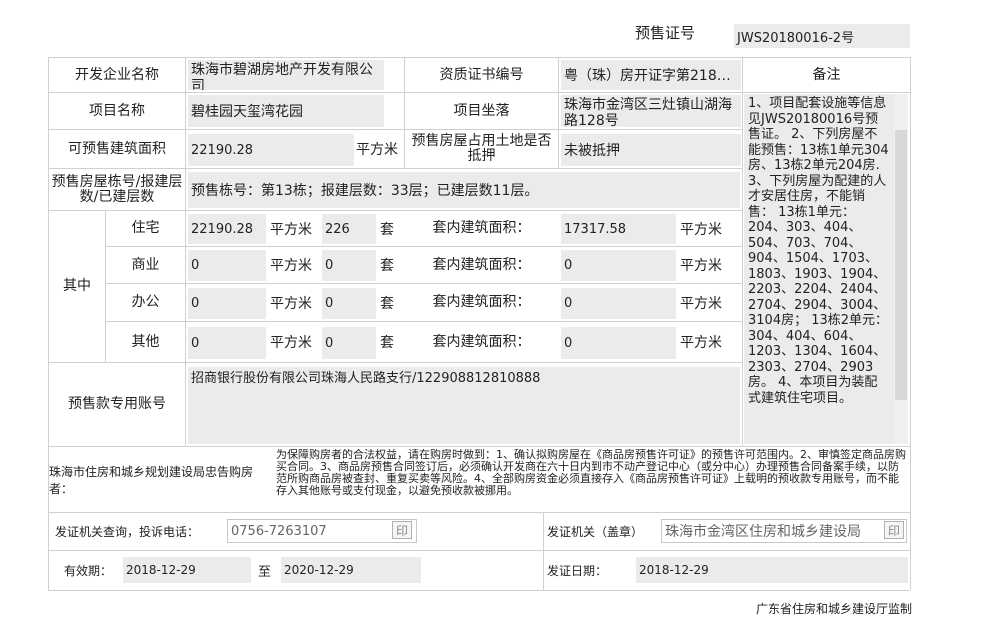  What do you see at coordinates (387, 266) in the screenshot?
I see `count-unit-commercial: 套` at bounding box center [387, 266].